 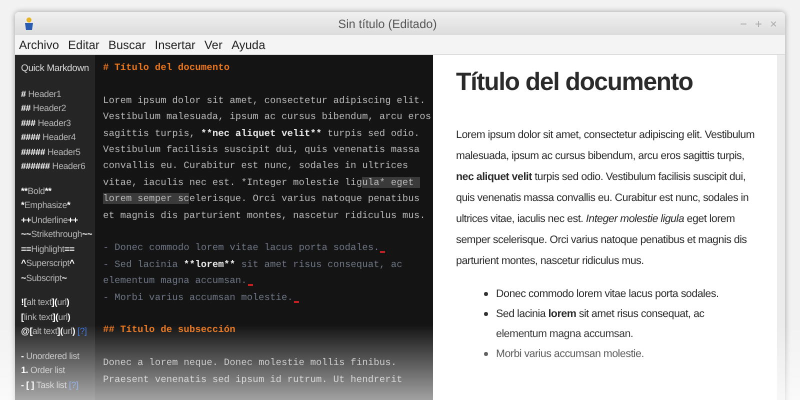 What do you see at coordinates (570, 354) in the screenshot?
I see `list-item-text: Morbi varius accumsan molestie.` at bounding box center [570, 354].